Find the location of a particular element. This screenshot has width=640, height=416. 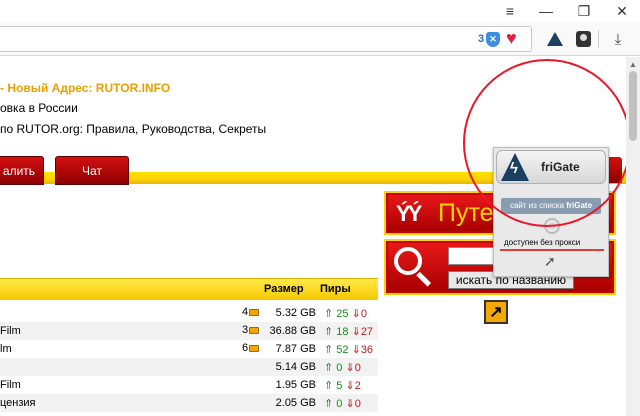

torrent-peers: ⇑ 5 ⇓2 is located at coordinates (342, 385).